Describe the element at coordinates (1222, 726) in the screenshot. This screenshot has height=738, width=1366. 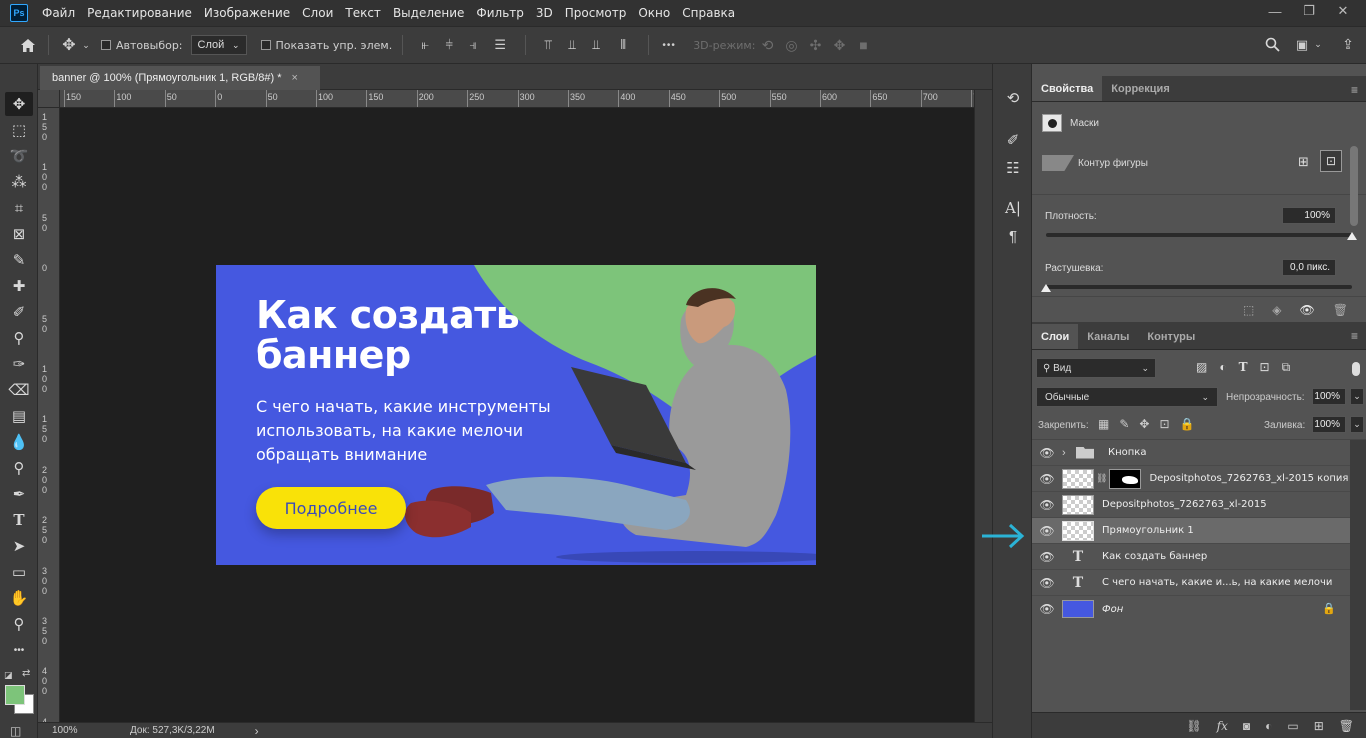
I see `layer-style-icon: fx` at that location.